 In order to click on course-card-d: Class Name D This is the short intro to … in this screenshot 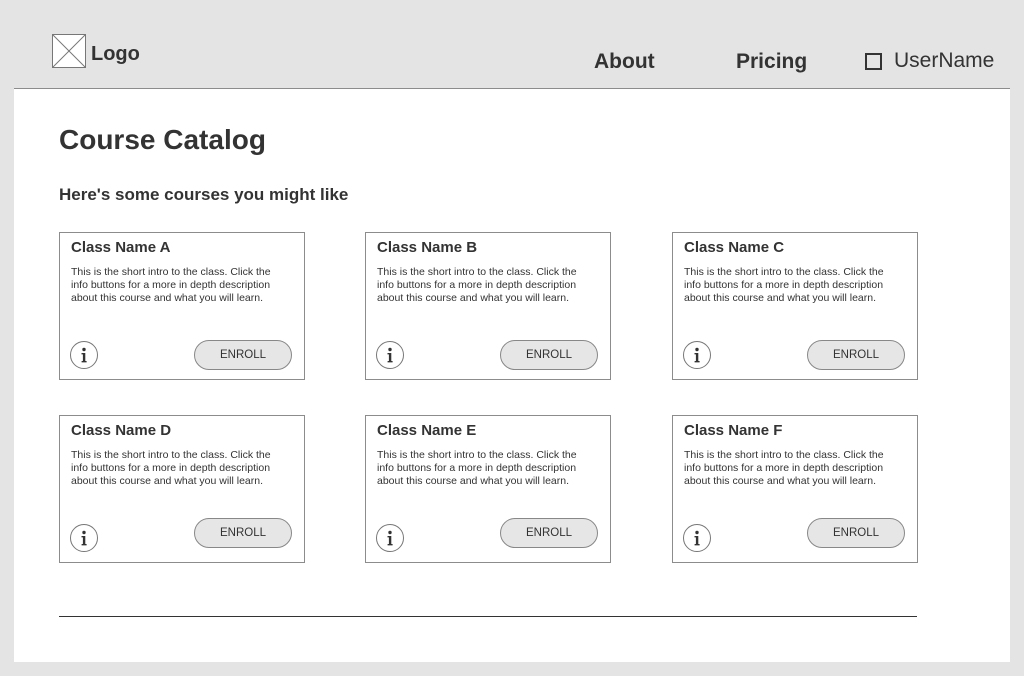, I will do `click(182, 489)`.